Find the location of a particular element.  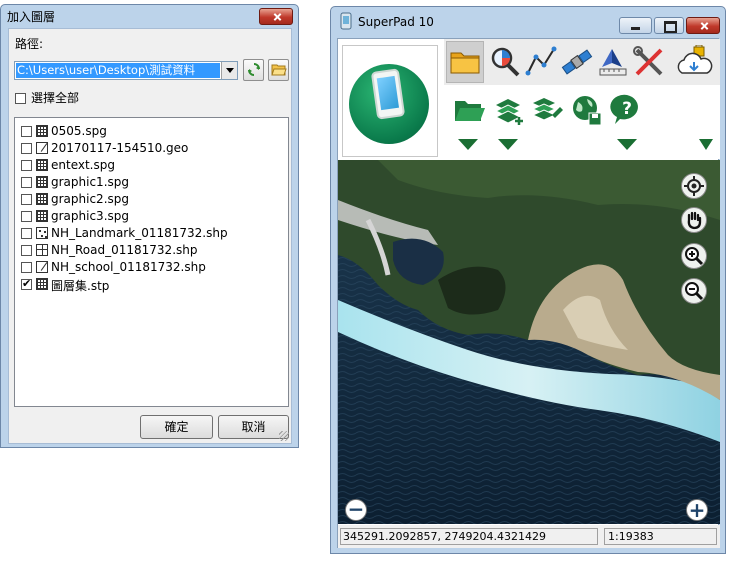

list-item: NH_school_01181732.shp is located at coordinates (150, 267).